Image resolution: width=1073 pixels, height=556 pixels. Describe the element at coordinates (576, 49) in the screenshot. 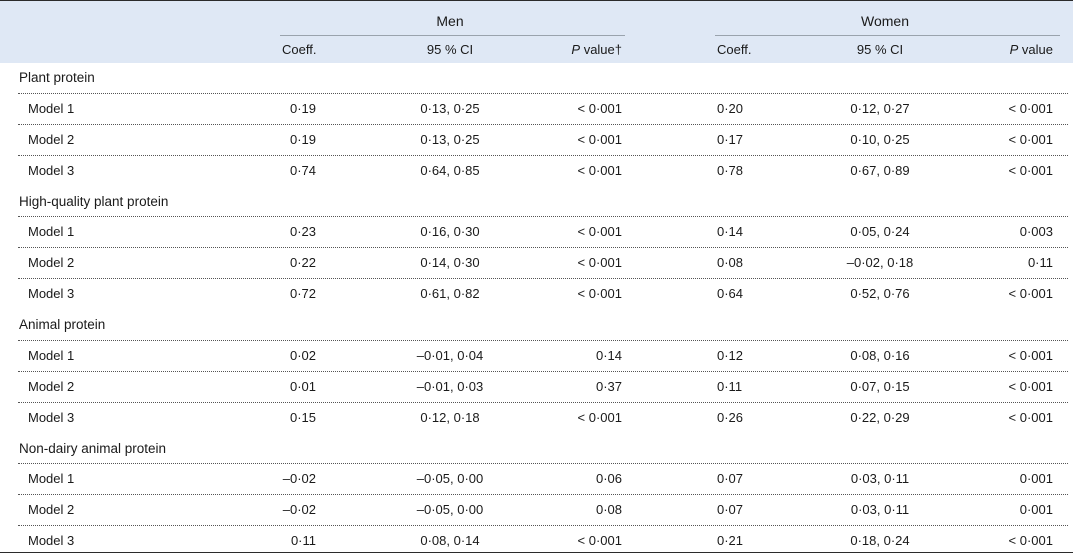

I see `col-head-men-p-italic: P` at that location.